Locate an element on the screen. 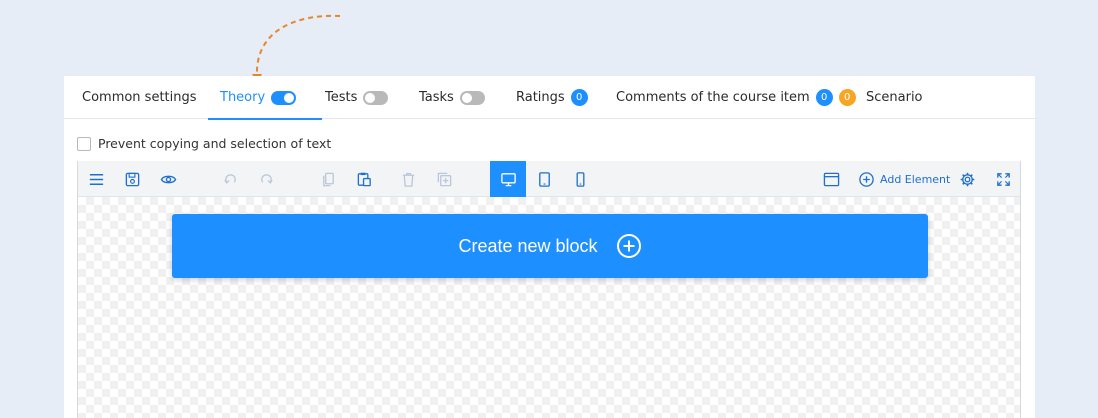 The width and height of the screenshot is (1098, 418). prevent-copy-checkbox is located at coordinates (84, 143).